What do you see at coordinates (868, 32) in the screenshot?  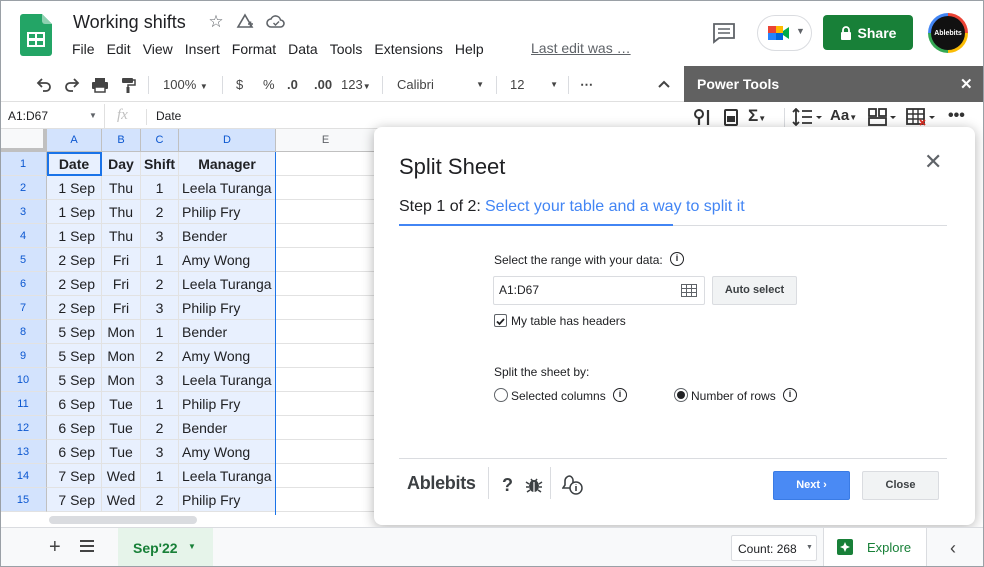 I see `share-button: Share` at bounding box center [868, 32].